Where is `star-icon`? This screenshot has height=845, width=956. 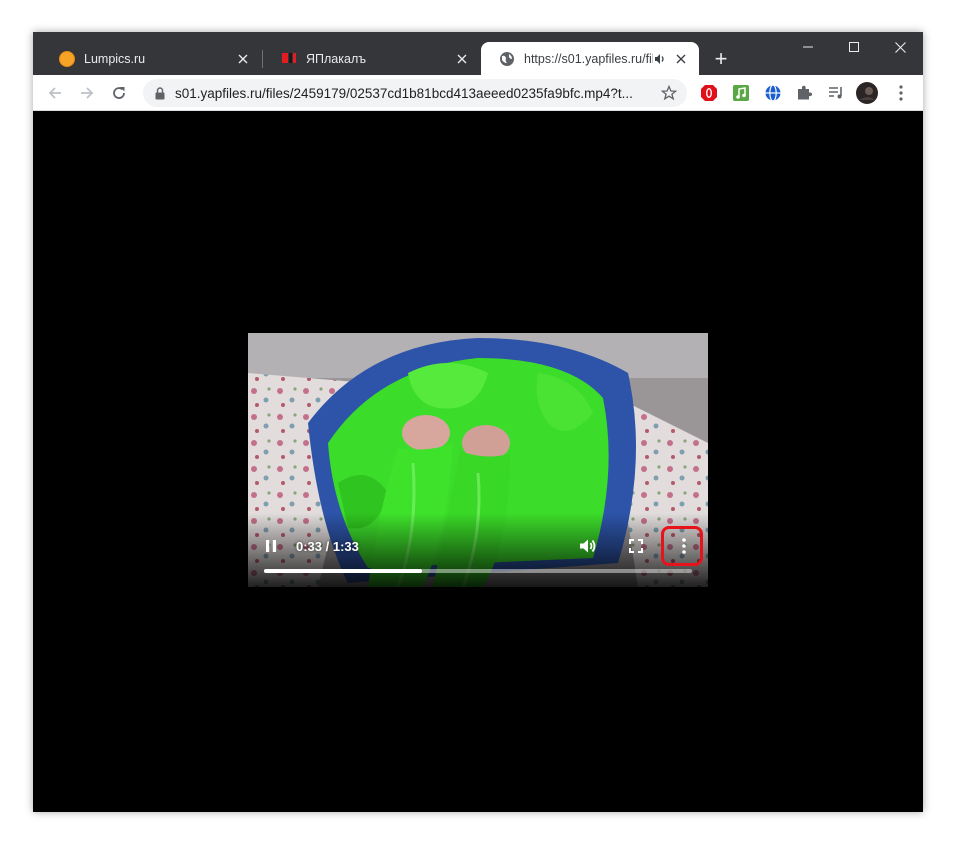 star-icon is located at coordinates (669, 93).